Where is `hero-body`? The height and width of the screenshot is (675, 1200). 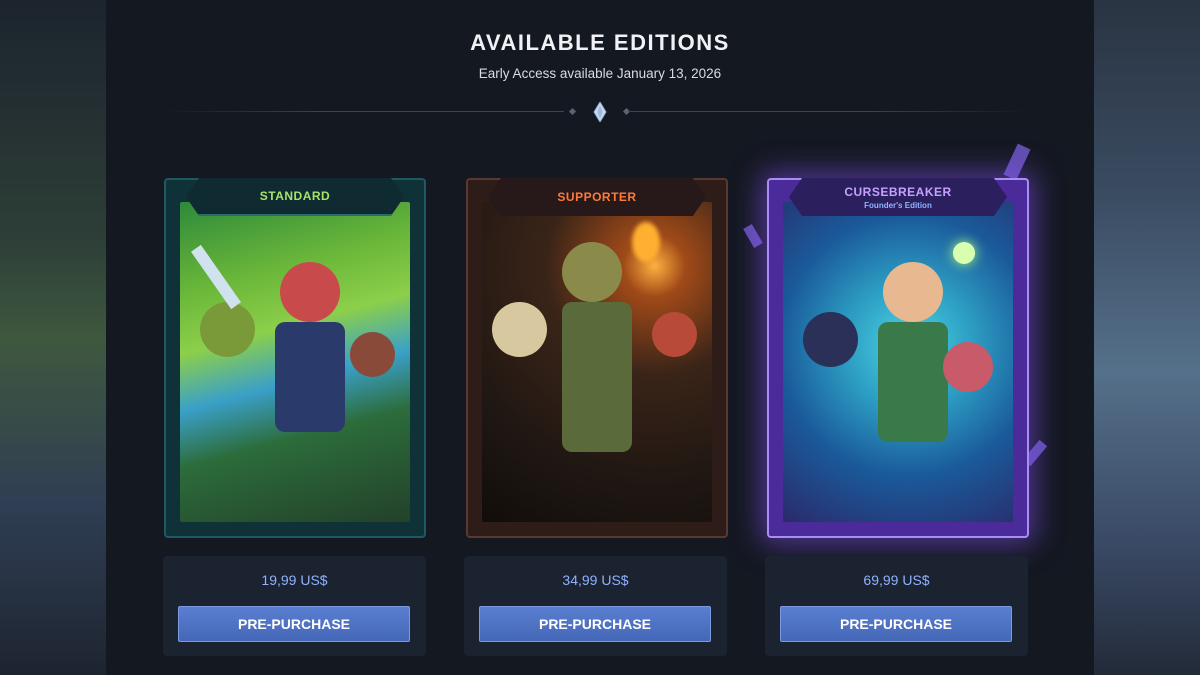
hero-body is located at coordinates (310, 377).